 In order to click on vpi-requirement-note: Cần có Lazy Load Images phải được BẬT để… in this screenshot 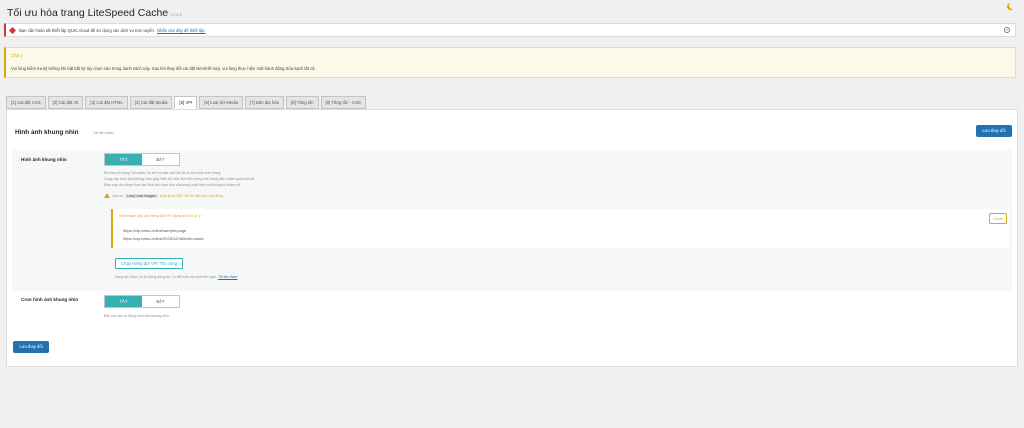, I will do `click(164, 195)`.